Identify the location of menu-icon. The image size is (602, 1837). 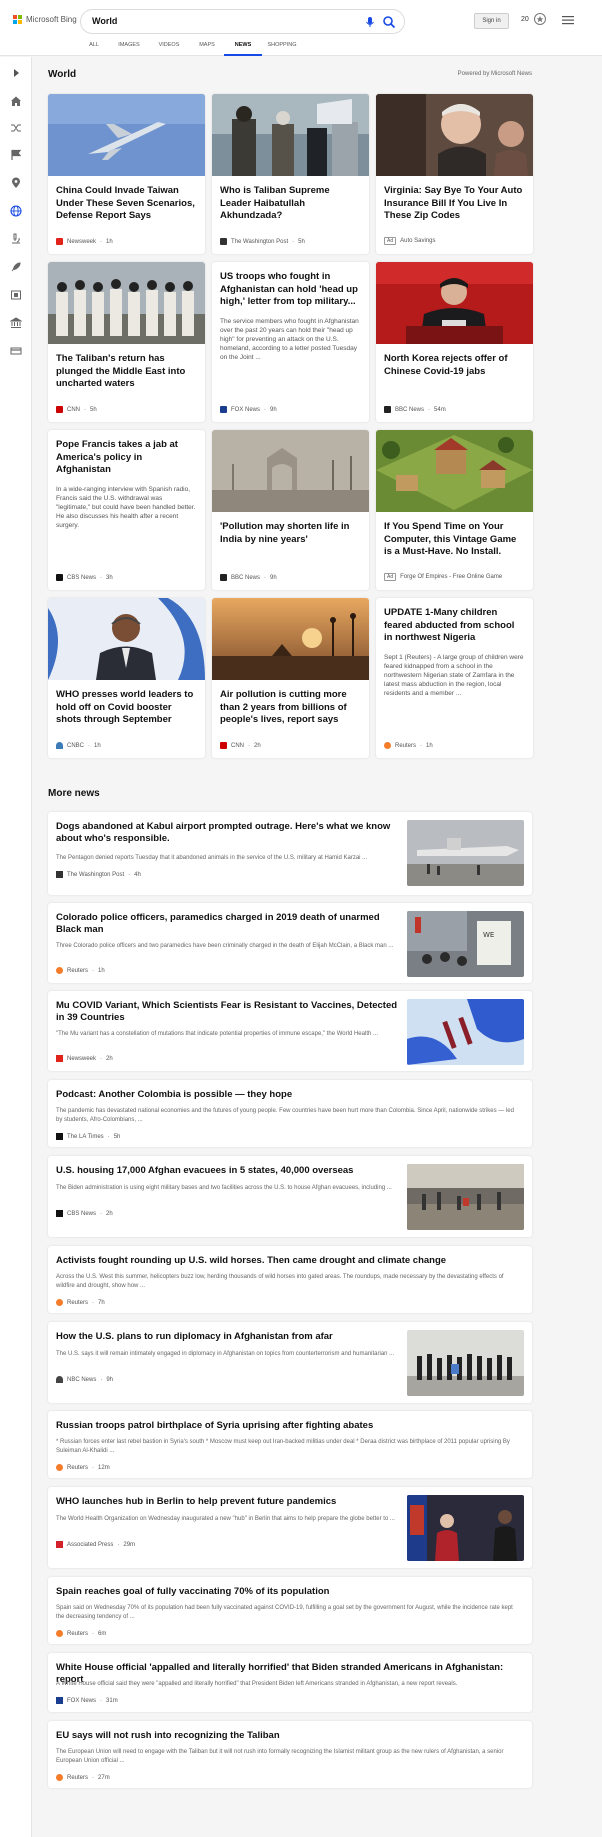
(568, 20).